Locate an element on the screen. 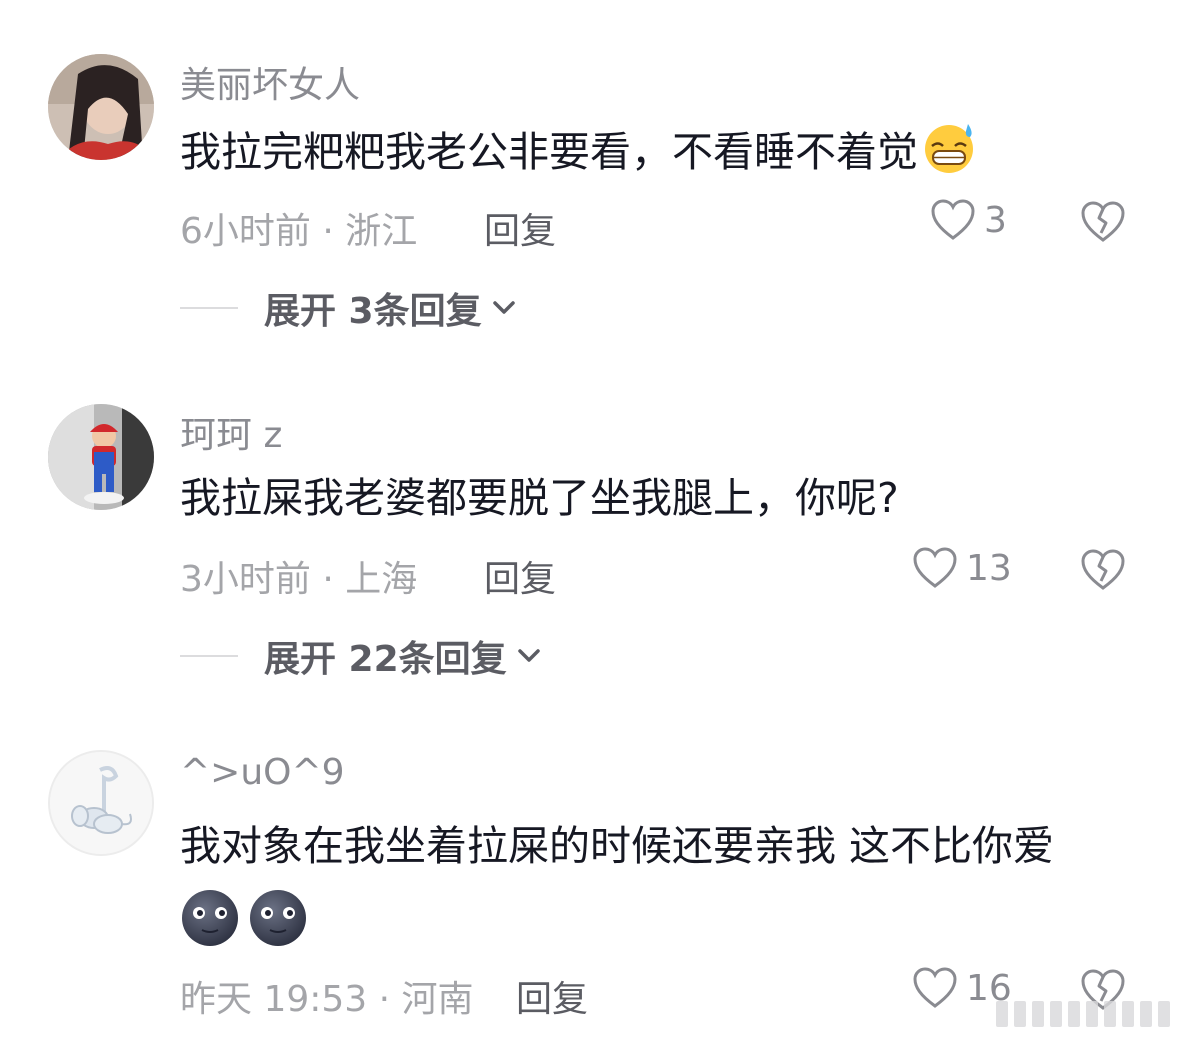 The width and height of the screenshot is (1178, 1047). expand-replies-label: 展开 22条回复 is located at coordinates (385, 659).